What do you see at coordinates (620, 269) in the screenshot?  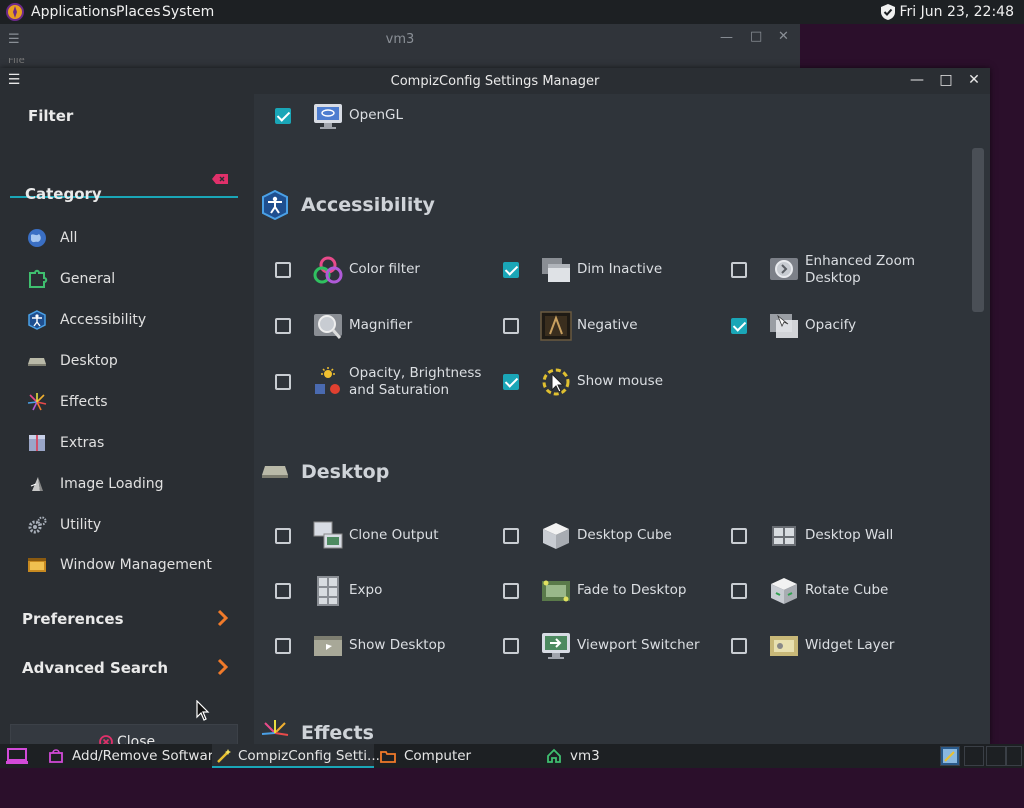 I see `plugin-label: Dim Inactive` at bounding box center [620, 269].